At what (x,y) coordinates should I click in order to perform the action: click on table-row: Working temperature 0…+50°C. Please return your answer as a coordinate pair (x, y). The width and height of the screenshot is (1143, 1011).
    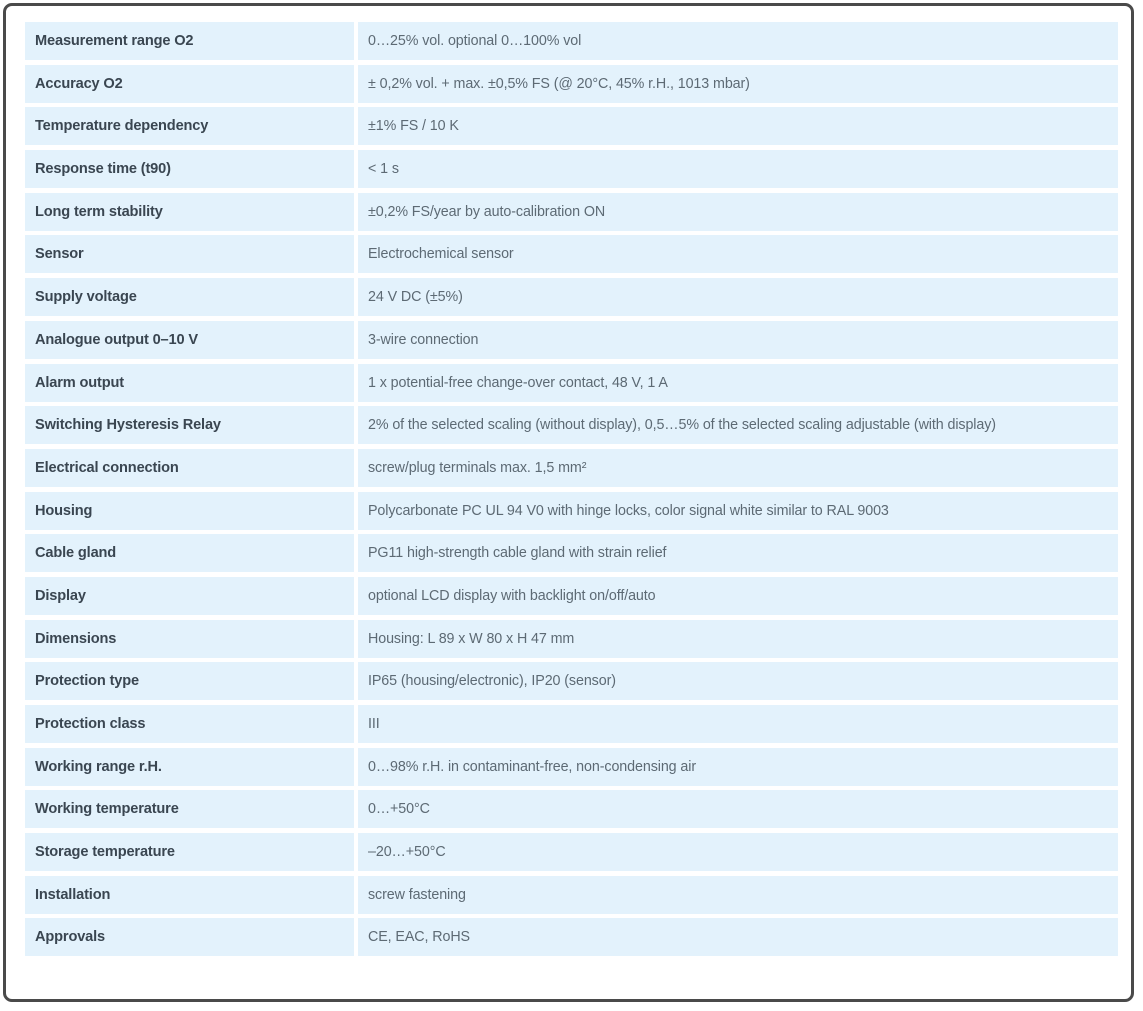
    Looking at the image, I should click on (571, 809).